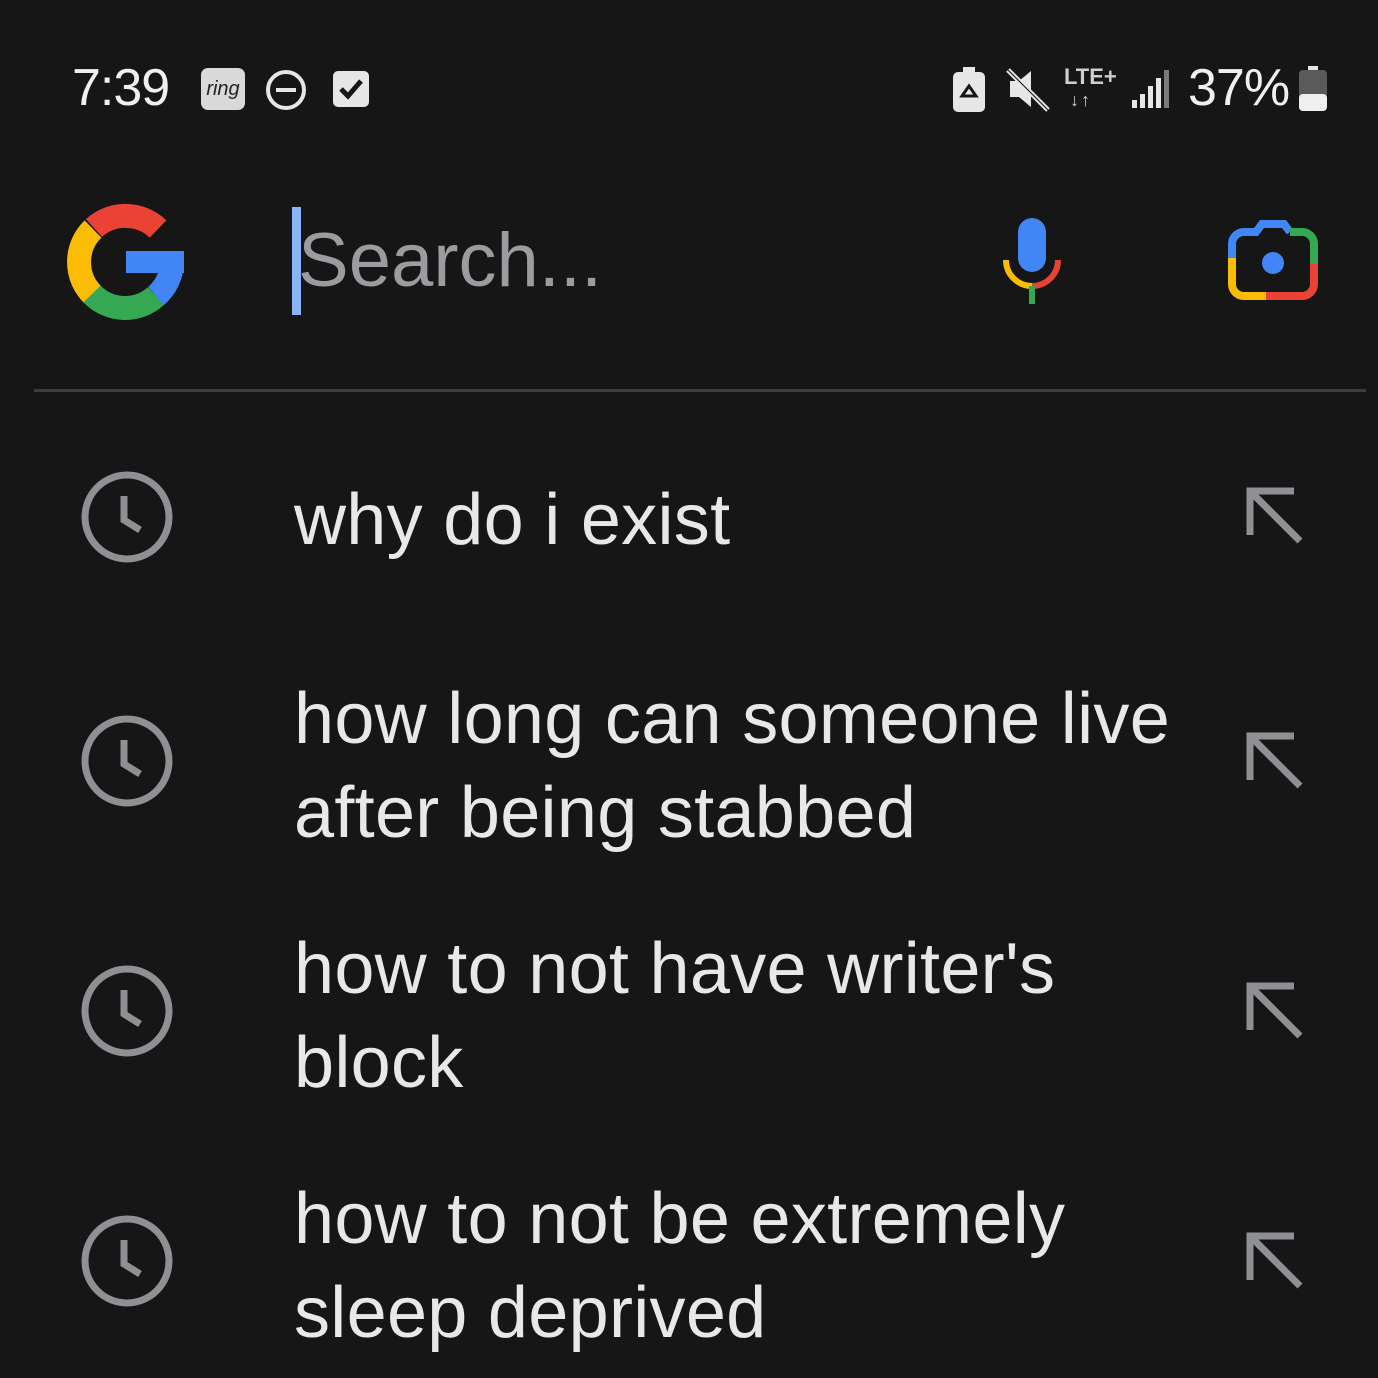 The image size is (1378, 1378). Describe the element at coordinates (1081, 100) in the screenshot. I see `network-arrows: ↓↑` at that location.